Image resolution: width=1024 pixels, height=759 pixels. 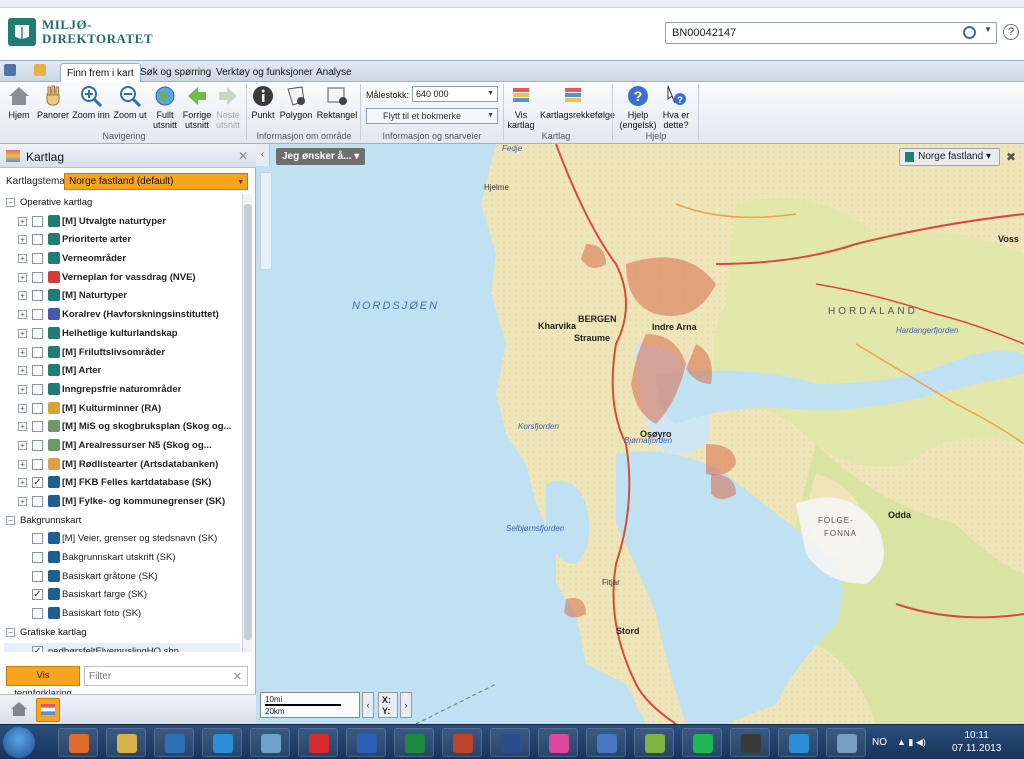 I want to click on point-info-button: Punkt, so click(x=263, y=102).